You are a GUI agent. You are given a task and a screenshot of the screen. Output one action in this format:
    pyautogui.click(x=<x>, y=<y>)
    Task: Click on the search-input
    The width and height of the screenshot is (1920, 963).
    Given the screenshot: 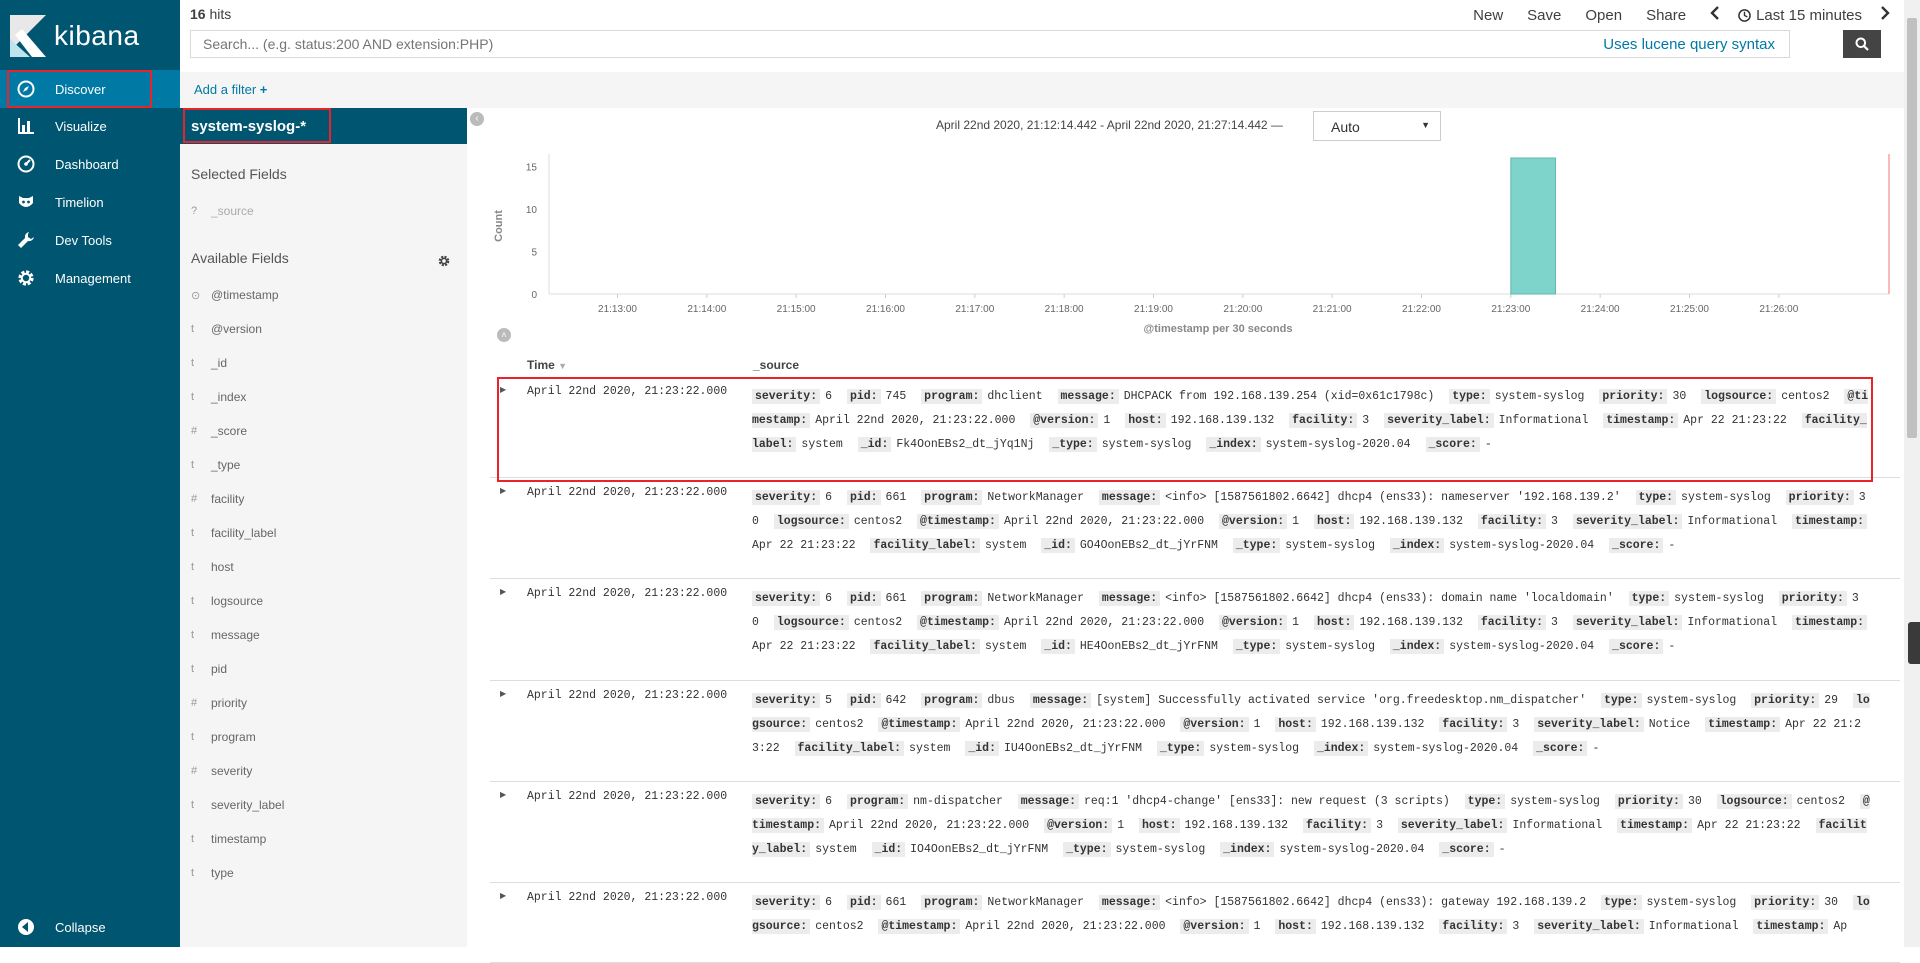 What is the action you would take?
    pyautogui.click(x=897, y=44)
    